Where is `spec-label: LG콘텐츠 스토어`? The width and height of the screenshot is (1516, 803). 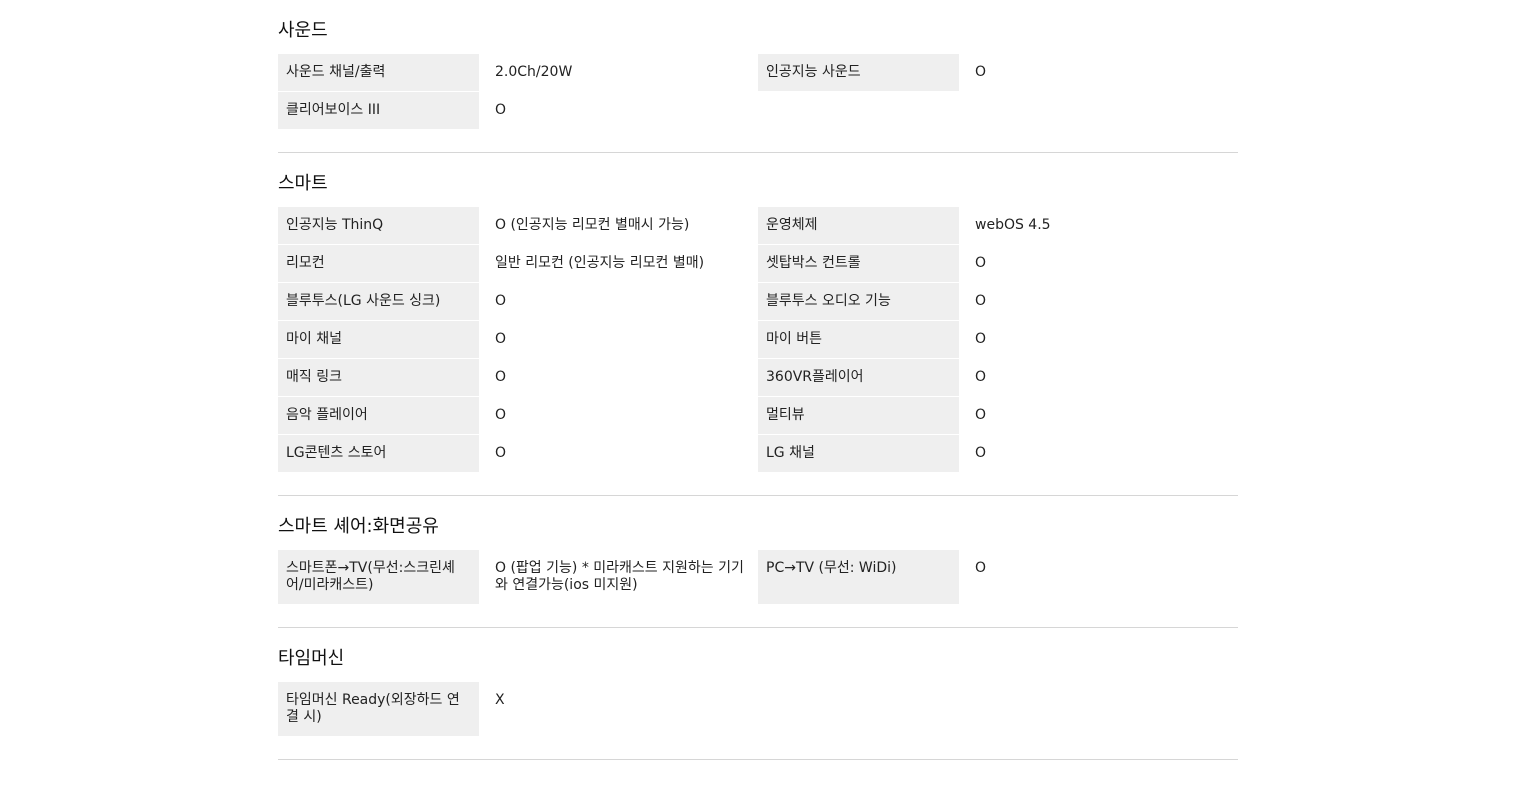 spec-label: LG콘텐츠 스토어 is located at coordinates (378, 454).